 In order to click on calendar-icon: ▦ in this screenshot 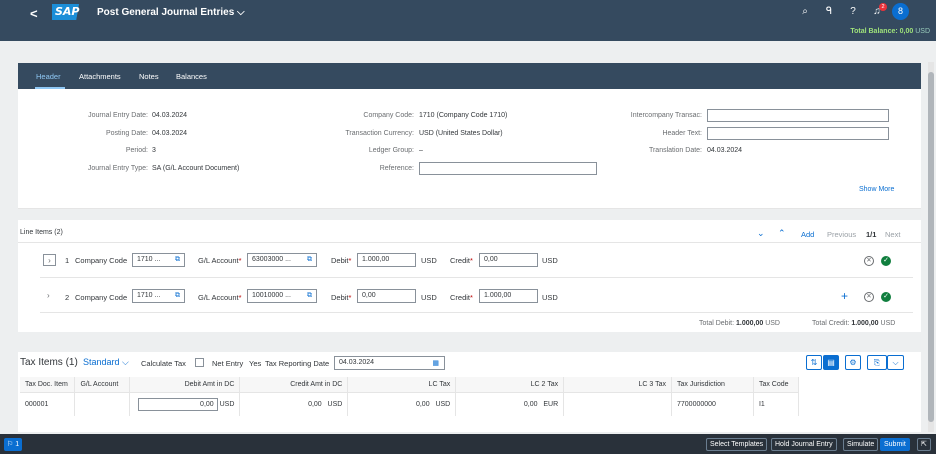, I will do `click(435, 363)`.